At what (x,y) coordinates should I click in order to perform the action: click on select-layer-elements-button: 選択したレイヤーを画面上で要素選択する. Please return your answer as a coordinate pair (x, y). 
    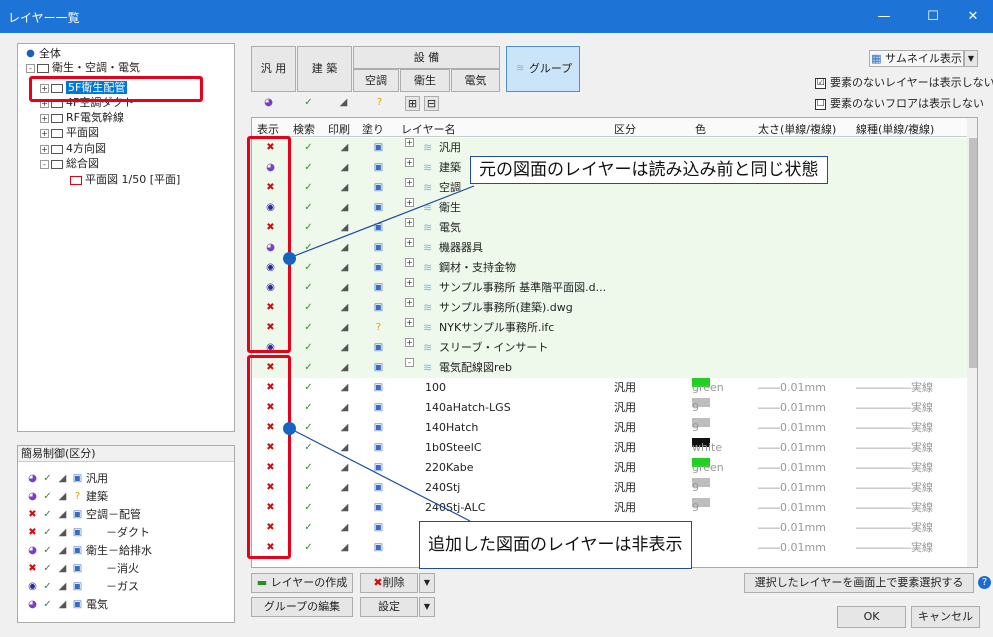
    Looking at the image, I should click on (859, 583).